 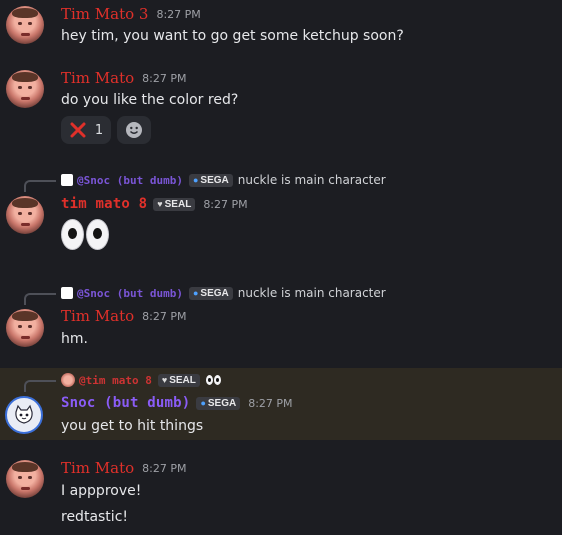 I want to click on smiley-icon, so click(x=134, y=130).